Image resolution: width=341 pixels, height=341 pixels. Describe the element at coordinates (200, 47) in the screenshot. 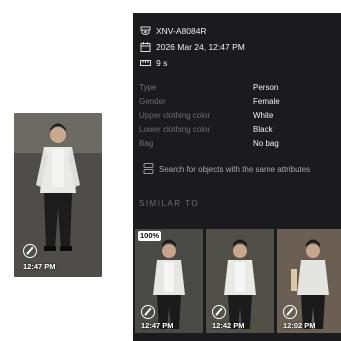

I see `event-datetime: 2026 Mar 24, 12:47 PM` at that location.